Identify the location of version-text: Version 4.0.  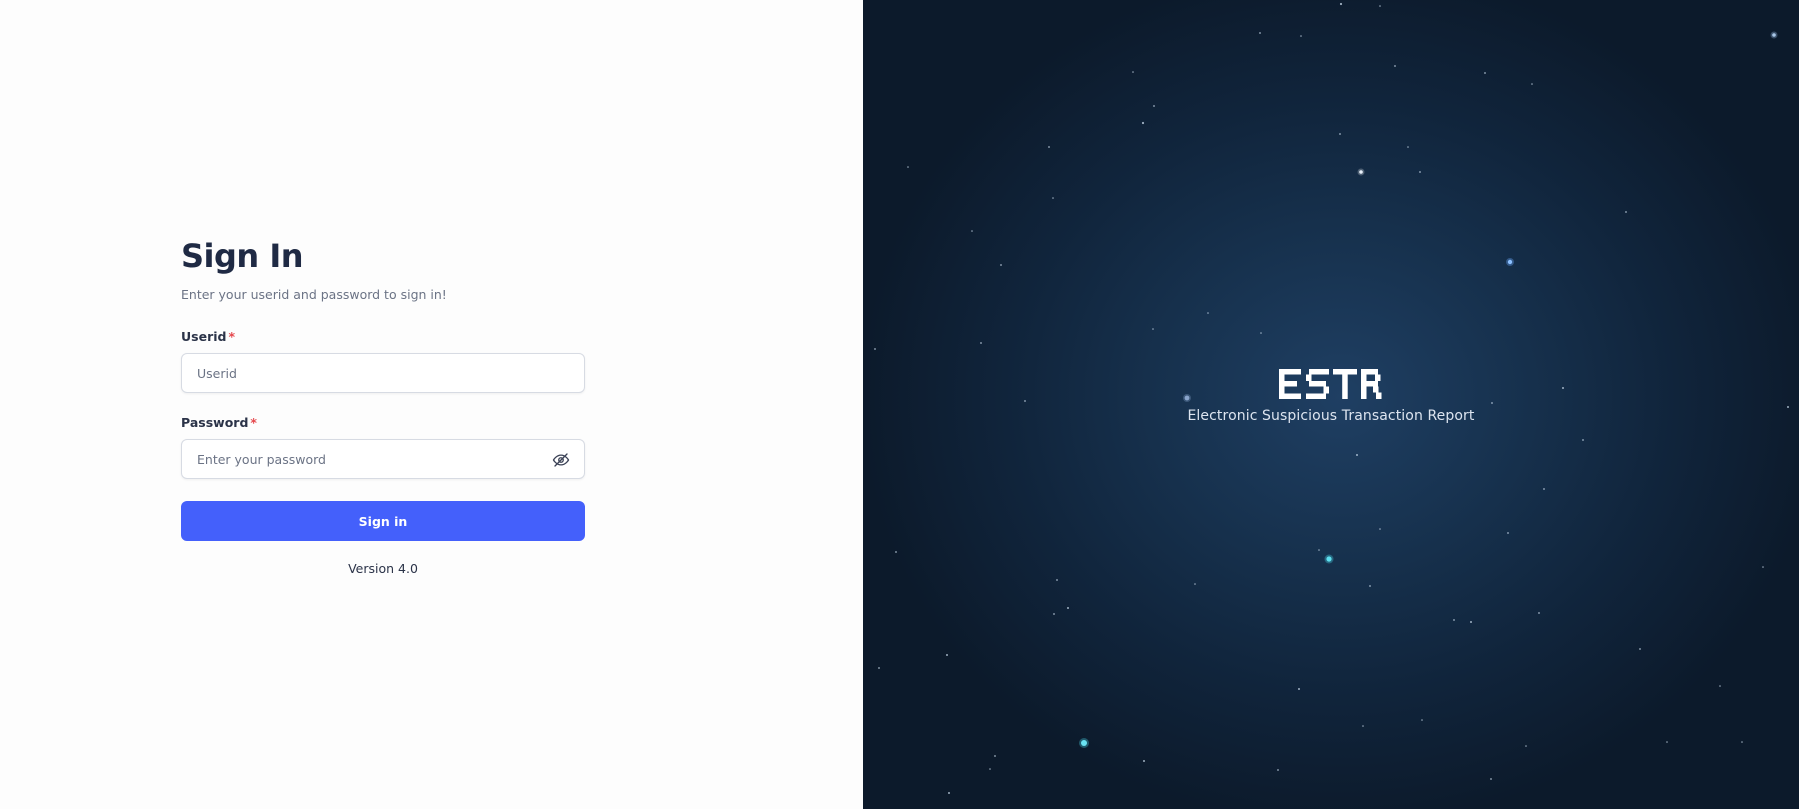
(383, 568).